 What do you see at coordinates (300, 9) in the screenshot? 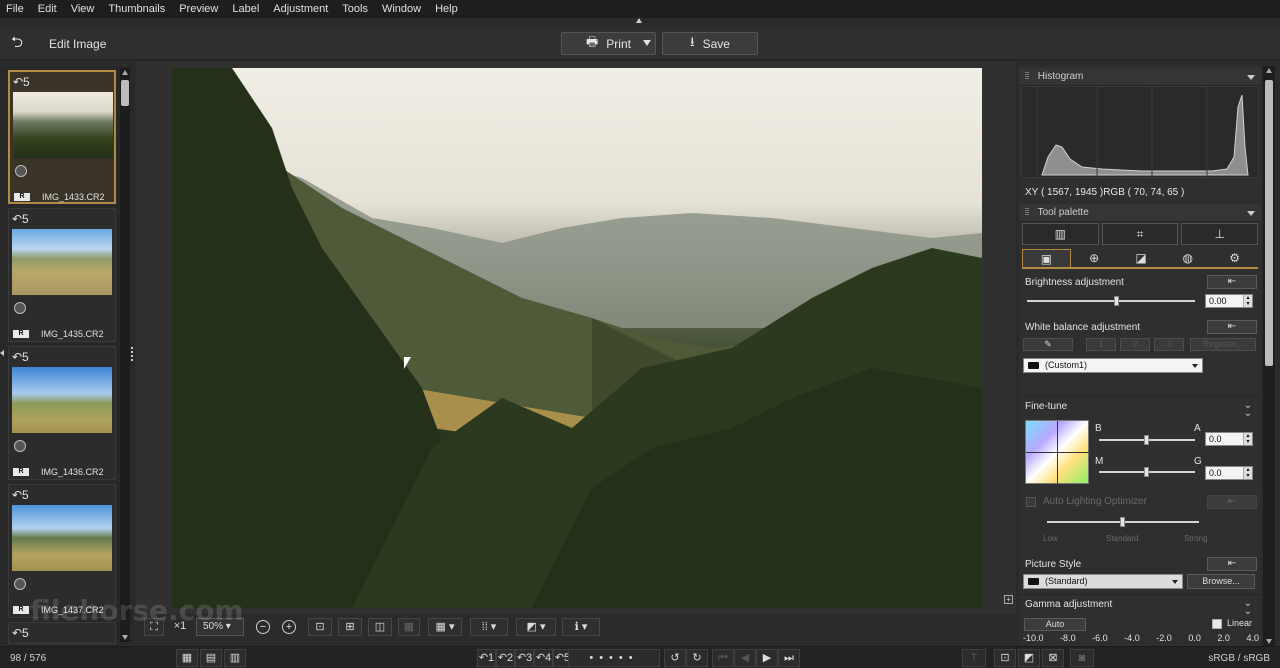
I see `menu-adjustment: Adjustment` at bounding box center [300, 9].